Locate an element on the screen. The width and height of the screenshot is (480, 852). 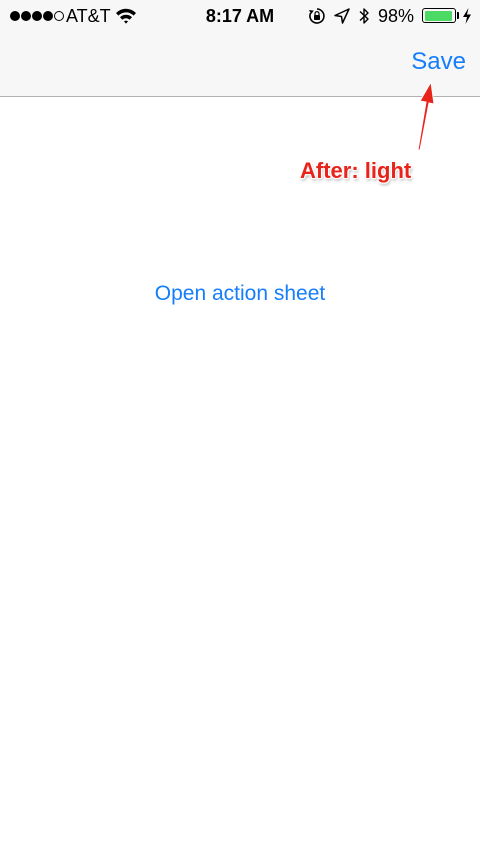
save-button: Save is located at coordinates (438, 62).